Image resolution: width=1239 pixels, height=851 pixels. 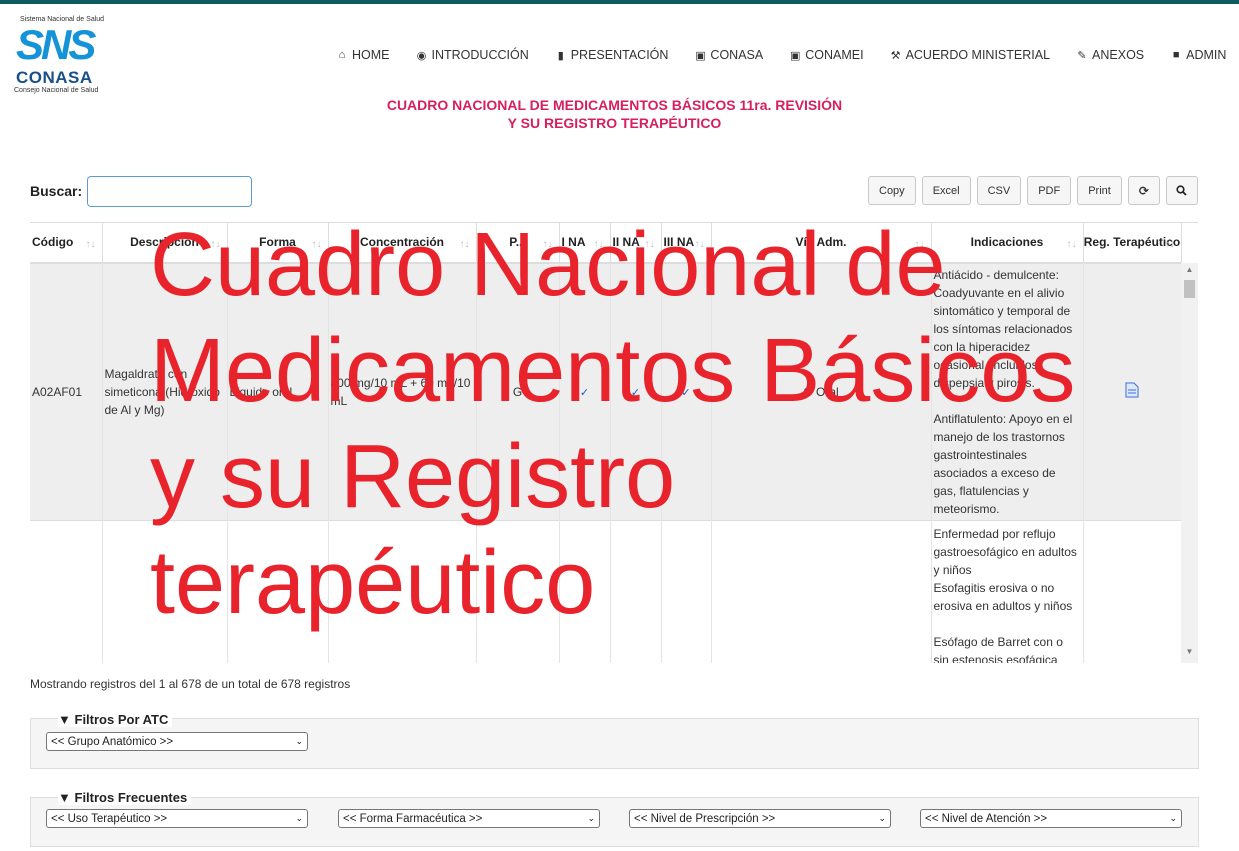 What do you see at coordinates (737, 55) in the screenshot?
I see `nav-label: CONASA` at bounding box center [737, 55].